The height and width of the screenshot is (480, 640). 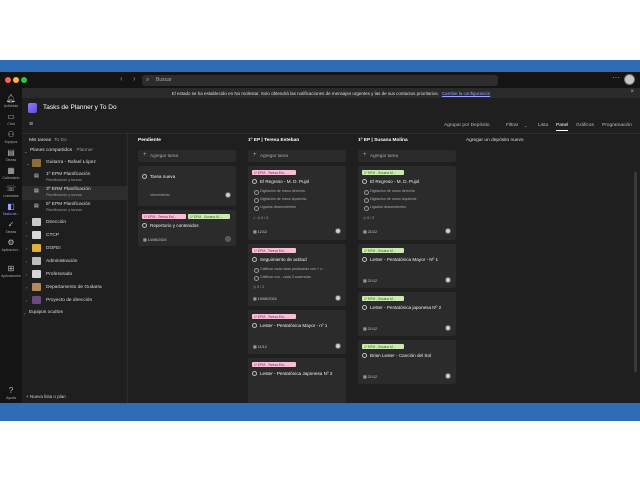 I want to click on title-bar: ‹ › ⌕ Buscar ···, so click(x=320, y=80).